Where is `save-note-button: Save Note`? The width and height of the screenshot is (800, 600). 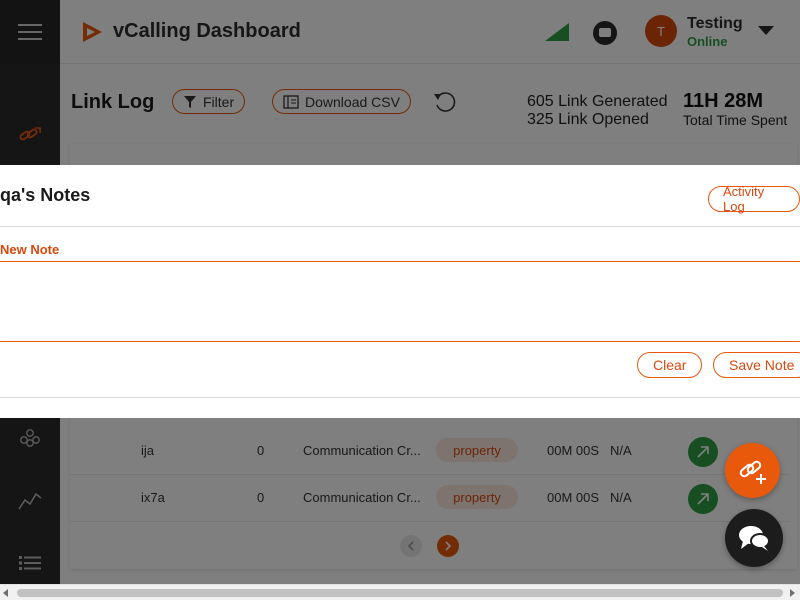 save-note-button: Save Note is located at coordinates (756, 365).